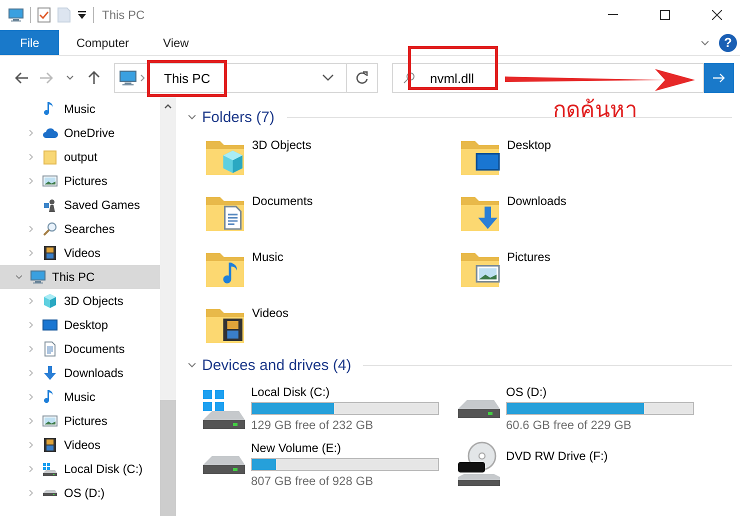 The image size is (740, 516). I want to click on nav-tree-item: Local Disk (C:), so click(80, 469).